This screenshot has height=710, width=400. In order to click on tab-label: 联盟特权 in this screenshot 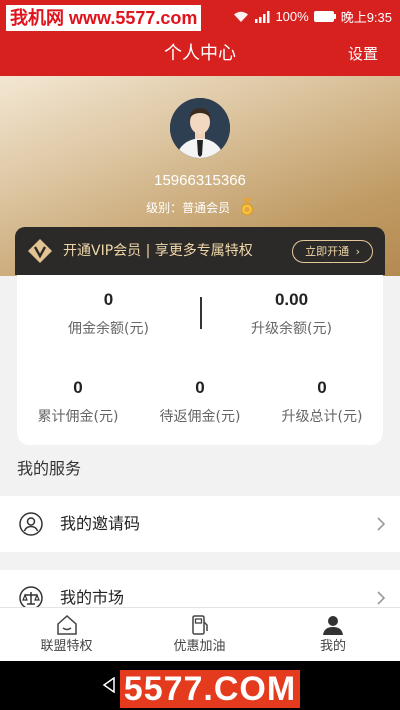, I will do `click(66, 646)`.